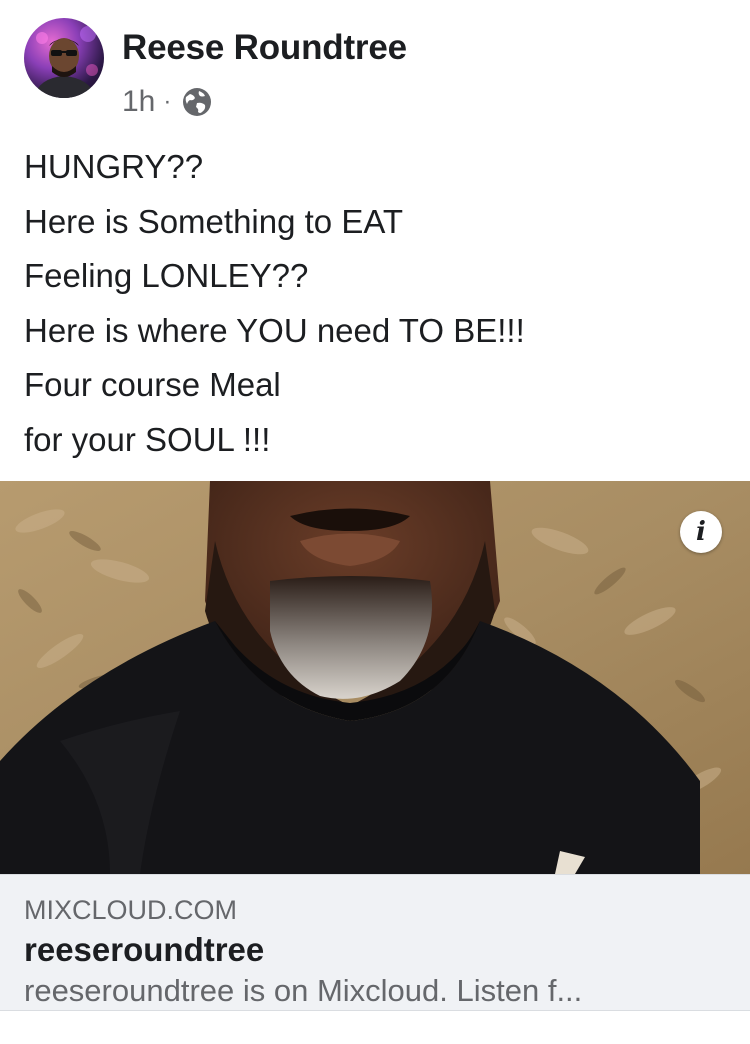  Describe the element at coordinates (66, 62) in the screenshot. I see `avatar-image` at that location.